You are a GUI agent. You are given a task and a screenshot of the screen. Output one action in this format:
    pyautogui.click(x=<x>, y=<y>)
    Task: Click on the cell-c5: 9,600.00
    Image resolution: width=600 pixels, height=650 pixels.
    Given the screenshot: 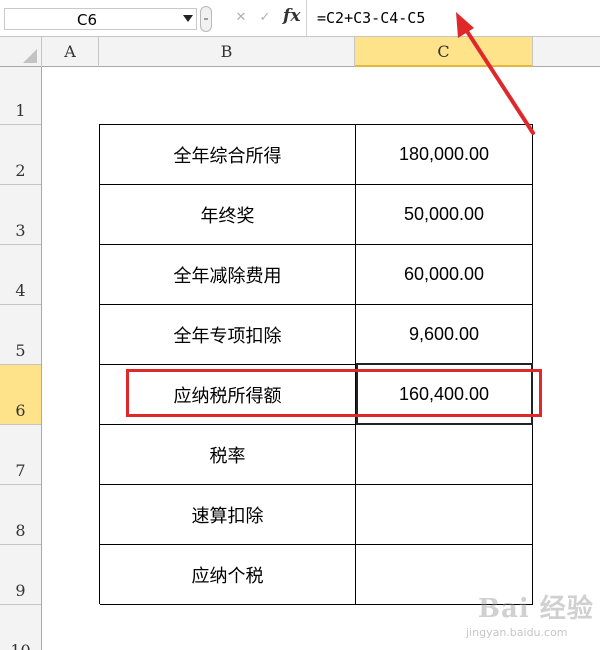 What is the action you would take?
    pyautogui.click(x=444, y=335)
    